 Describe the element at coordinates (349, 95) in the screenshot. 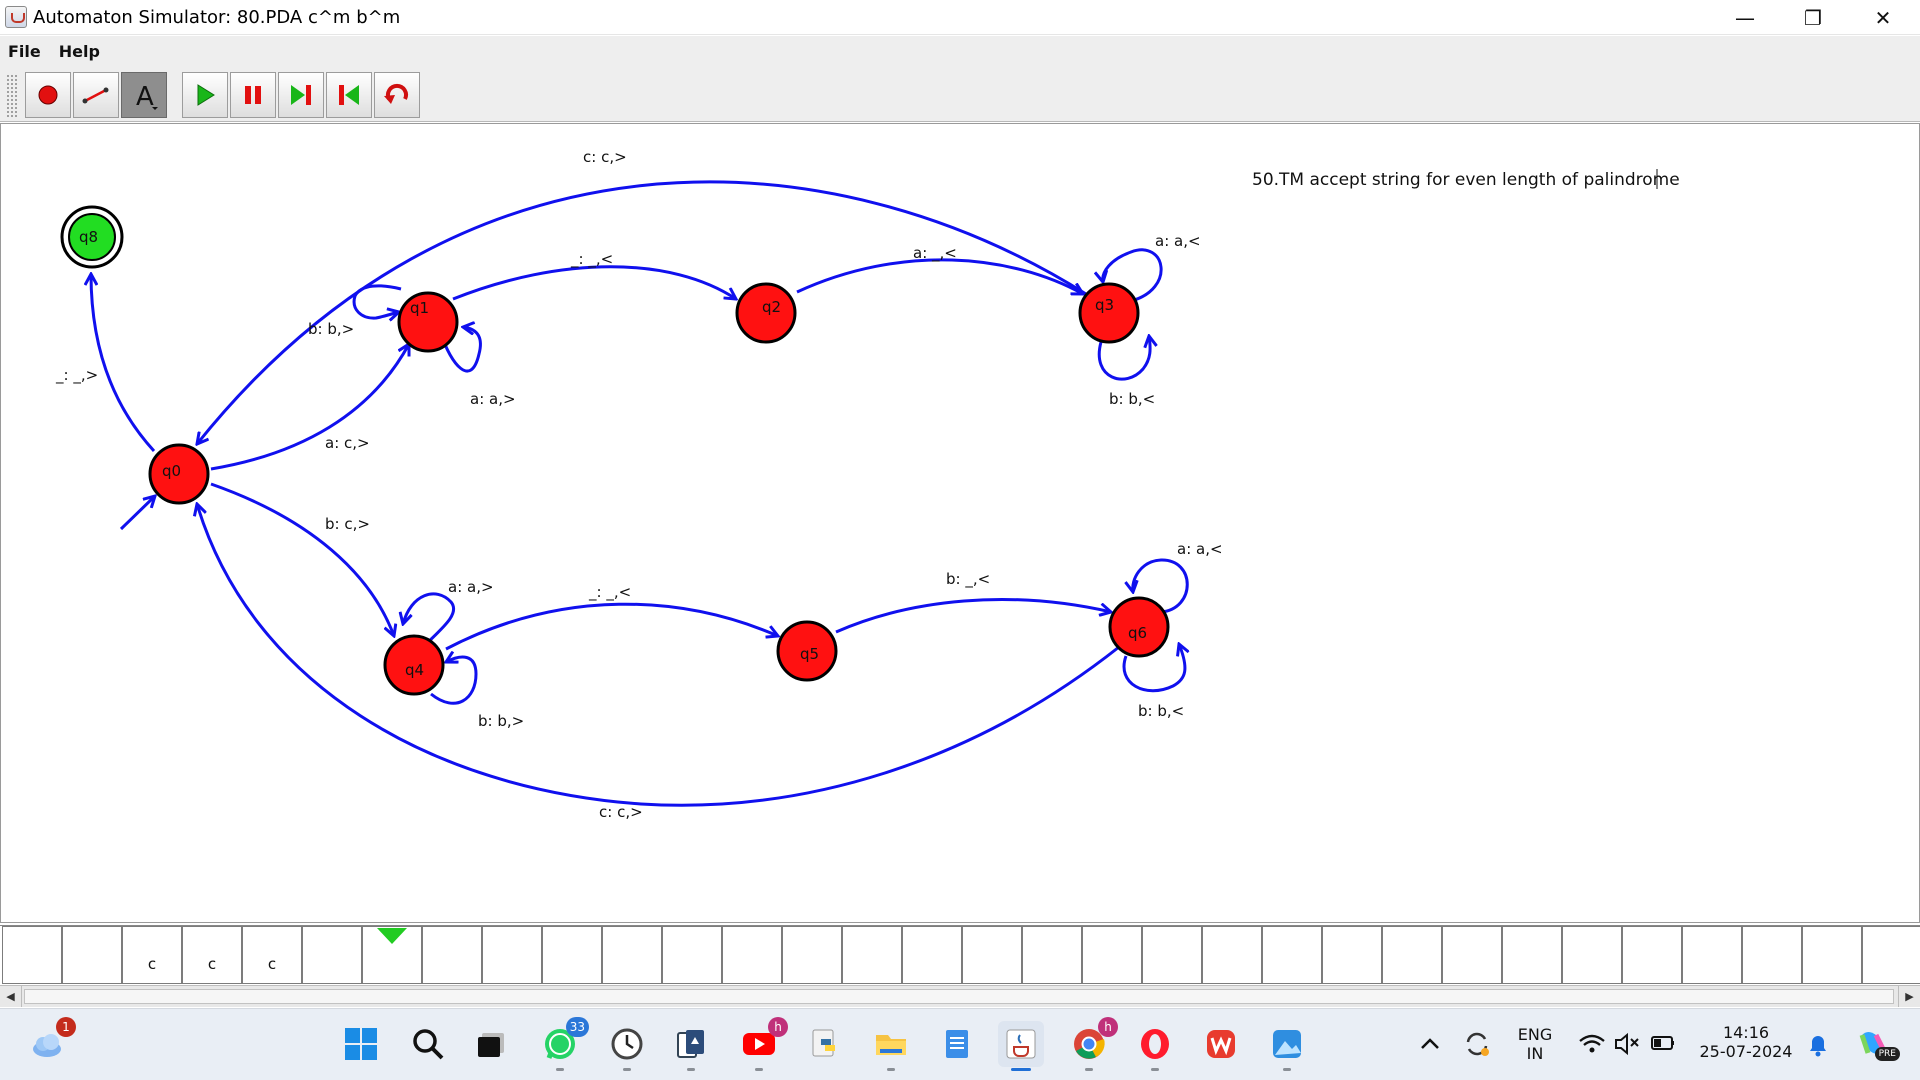

I see `reset-button` at that location.